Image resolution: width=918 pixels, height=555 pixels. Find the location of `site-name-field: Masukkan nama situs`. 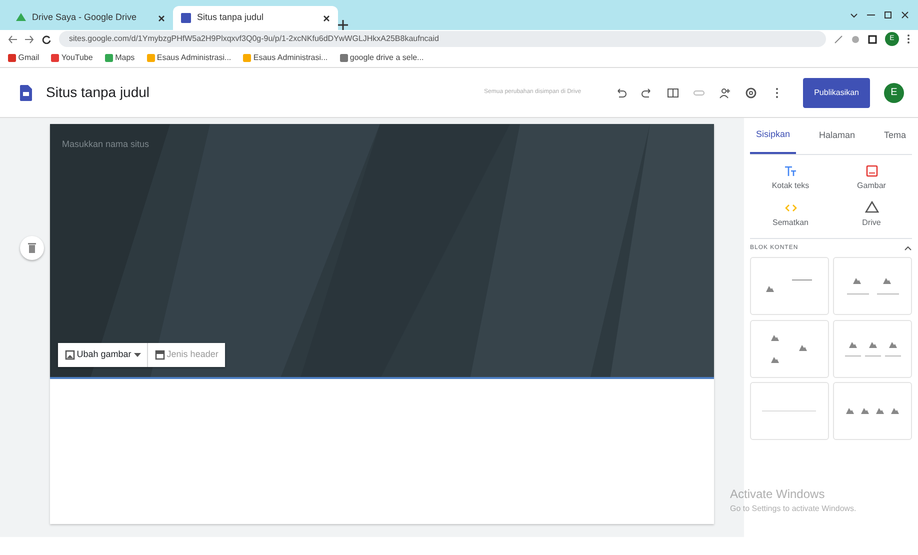

site-name-field: Masukkan nama situs is located at coordinates (150, 145).